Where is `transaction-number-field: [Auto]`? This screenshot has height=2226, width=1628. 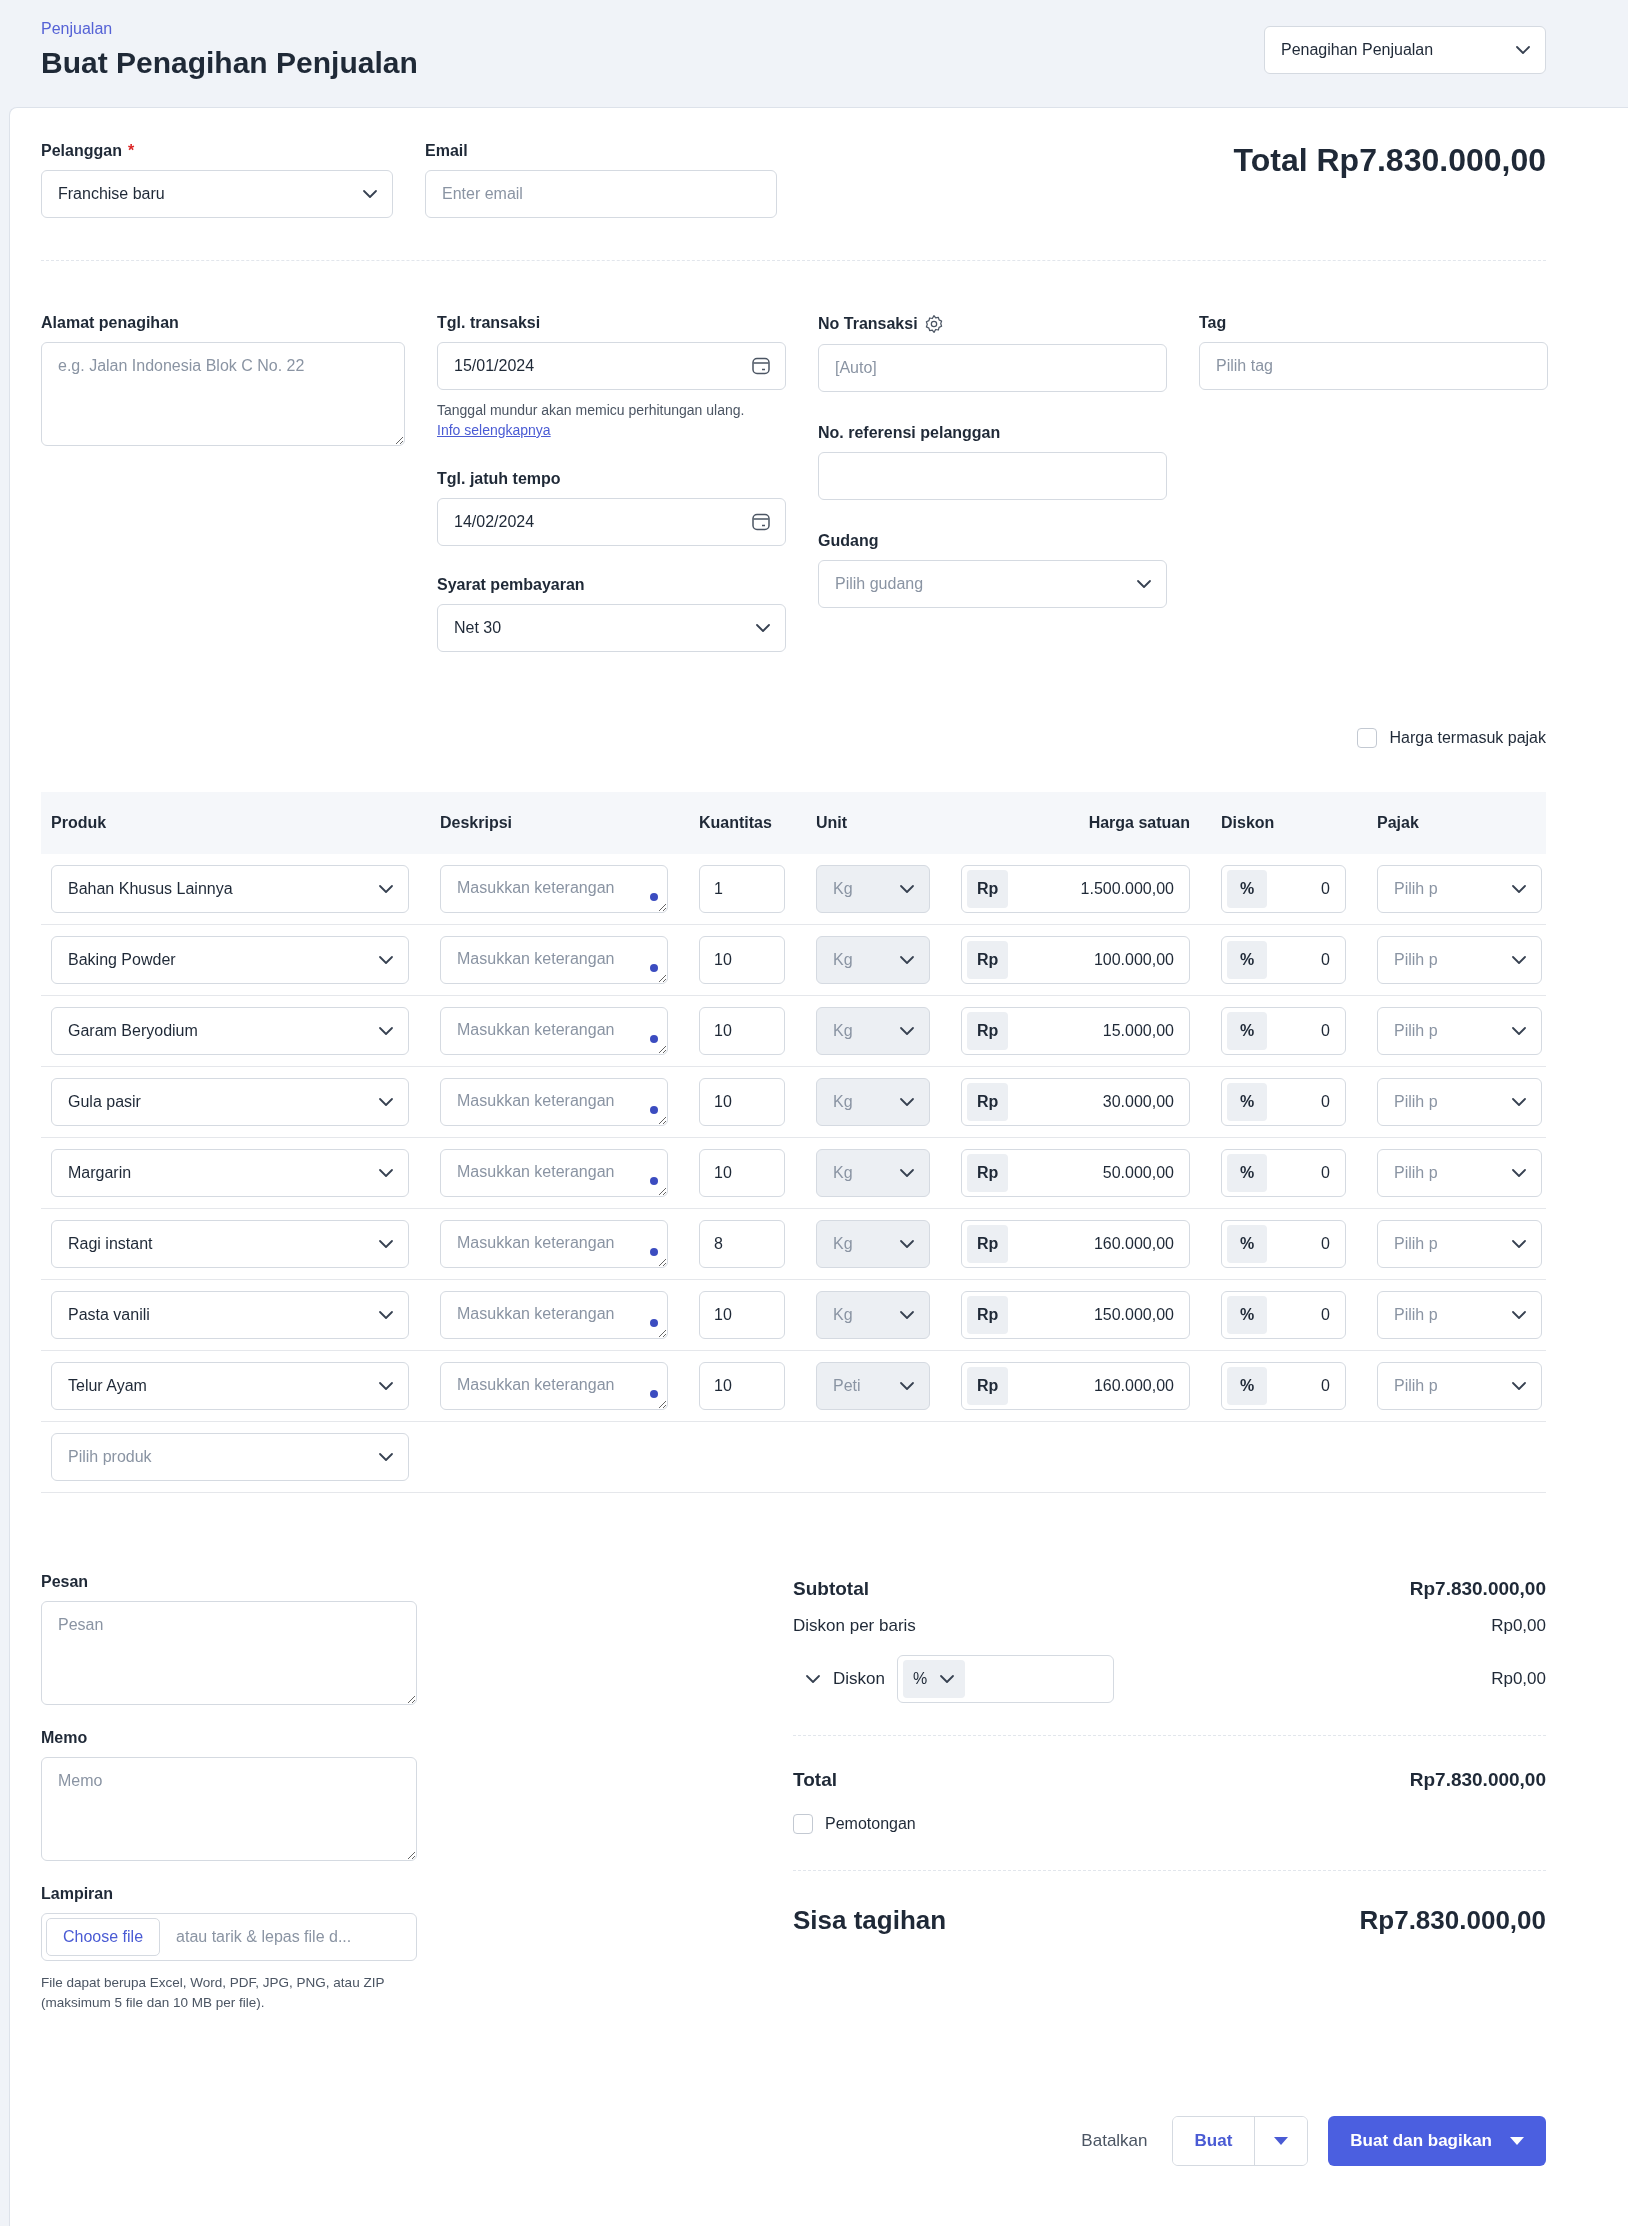 transaction-number-field: [Auto] is located at coordinates (992, 368).